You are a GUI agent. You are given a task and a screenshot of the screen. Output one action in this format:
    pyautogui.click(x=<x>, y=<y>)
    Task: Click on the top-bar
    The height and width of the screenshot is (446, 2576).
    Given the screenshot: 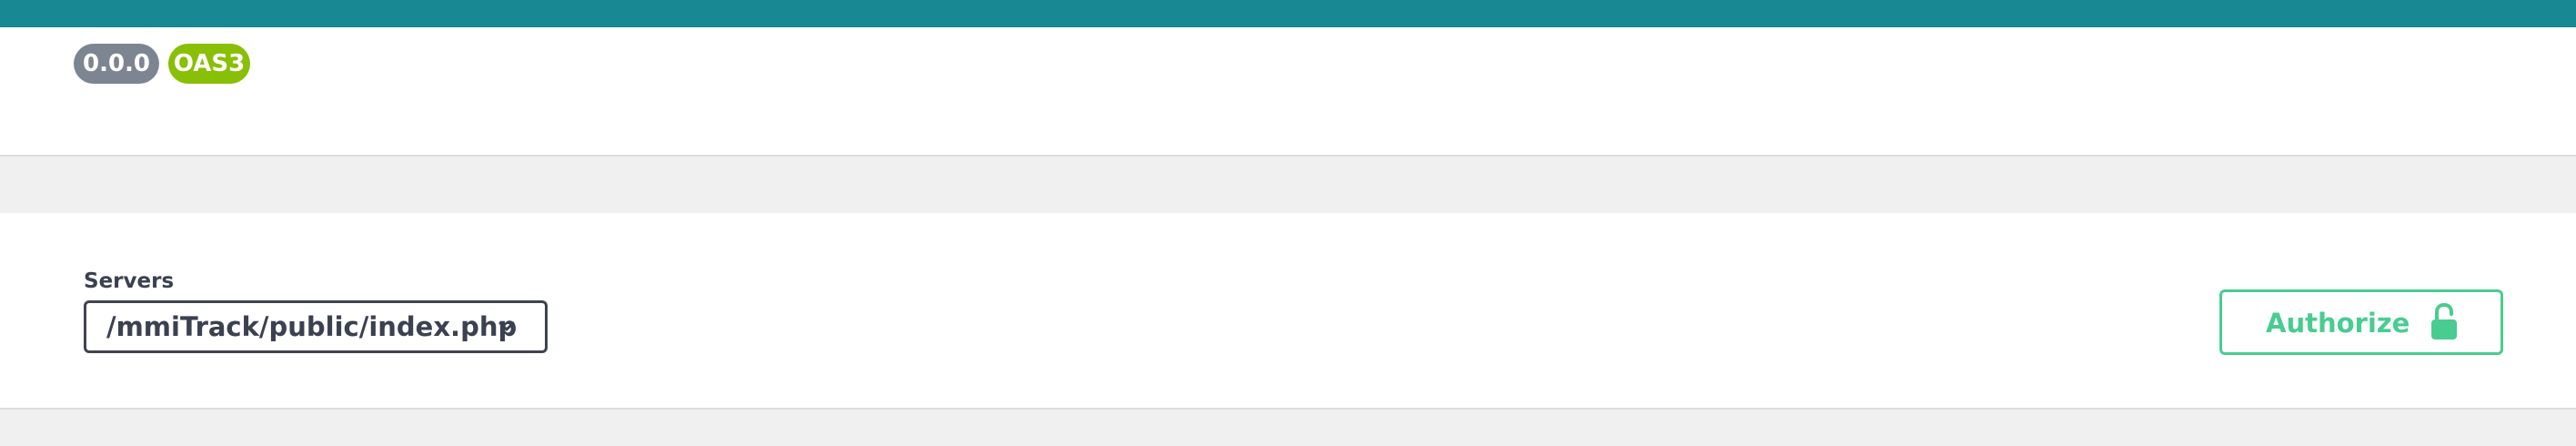 What is the action you would take?
    pyautogui.click(x=1288, y=14)
    